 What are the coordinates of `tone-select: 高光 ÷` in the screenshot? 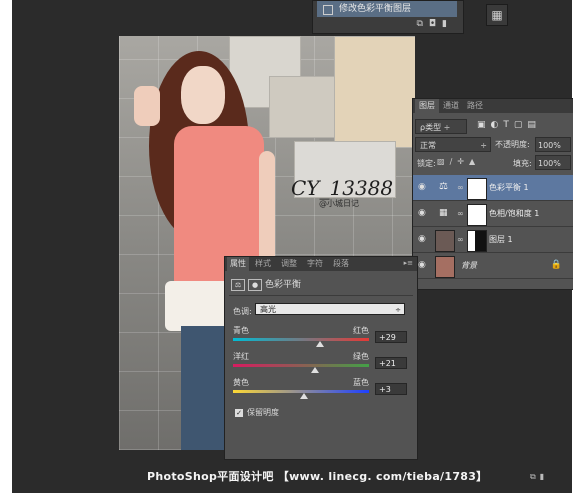 It's located at (330, 309).